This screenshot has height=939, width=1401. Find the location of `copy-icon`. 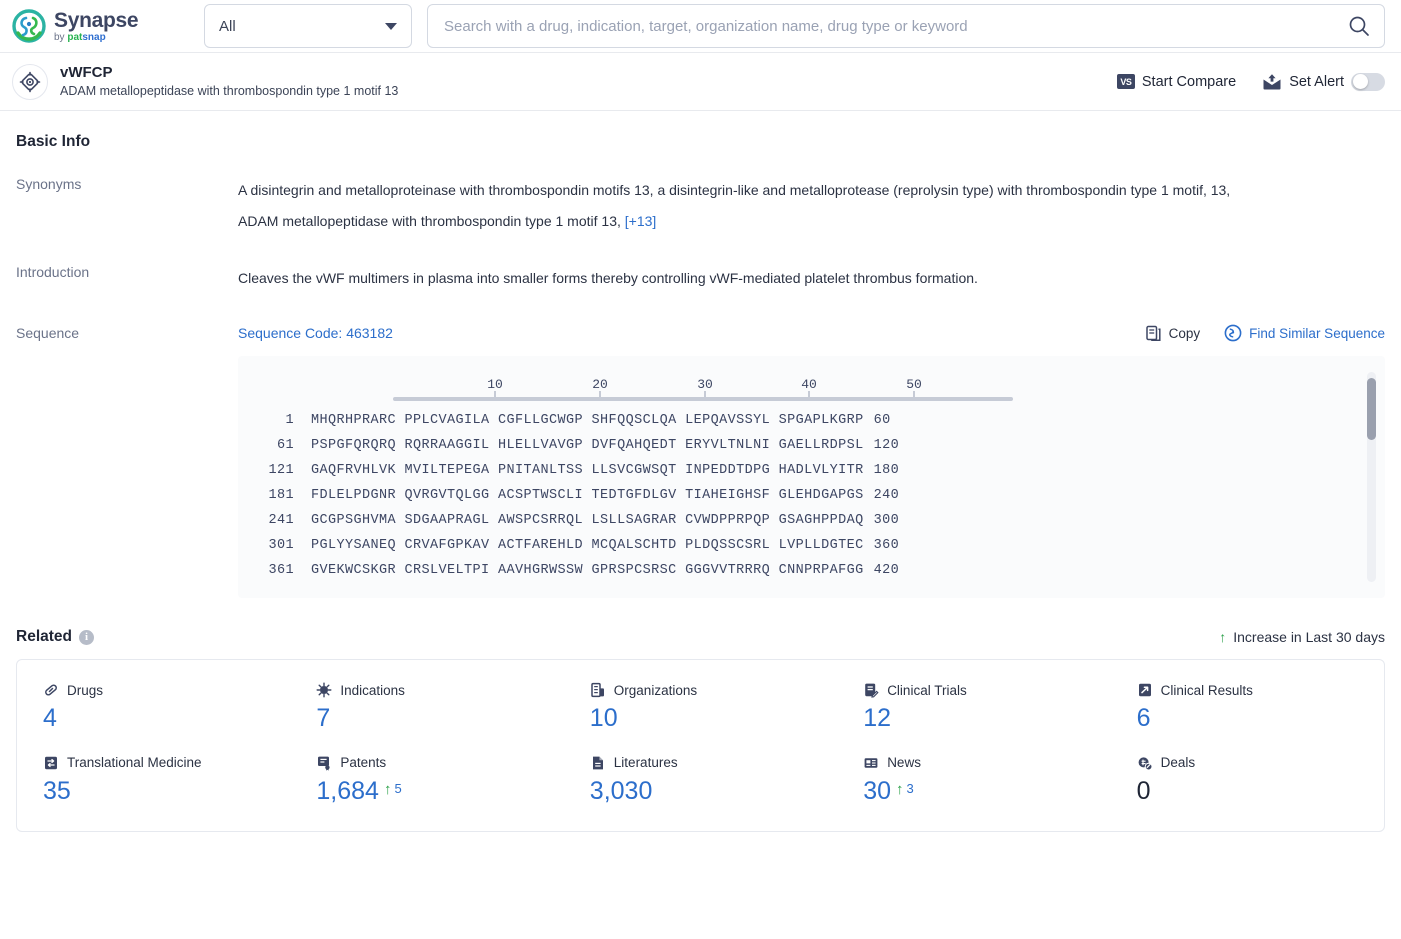

copy-icon is located at coordinates (1153, 333).